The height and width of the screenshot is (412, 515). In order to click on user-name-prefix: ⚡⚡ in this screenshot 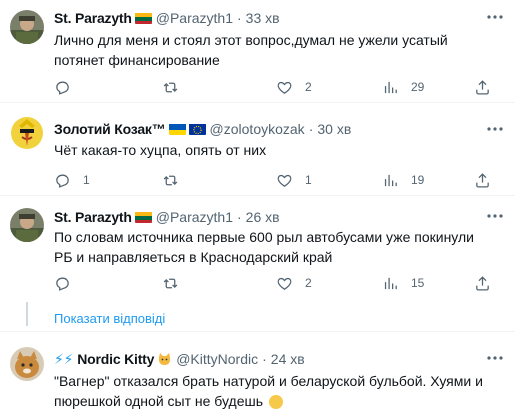, I will do `click(64, 358)`.